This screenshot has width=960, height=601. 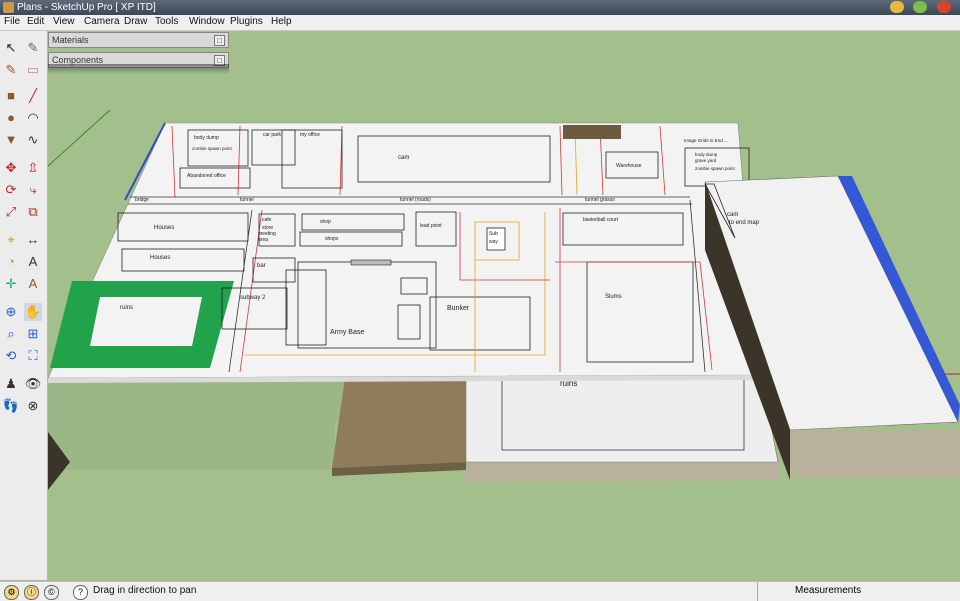 What do you see at coordinates (166, 21) in the screenshot?
I see `menu-tools: Tools` at bounding box center [166, 21].